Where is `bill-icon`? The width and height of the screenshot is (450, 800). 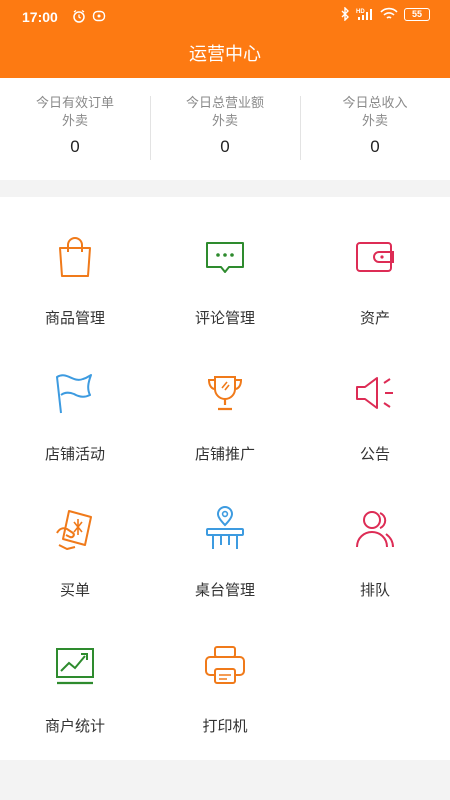 bill-icon is located at coordinates (74, 530).